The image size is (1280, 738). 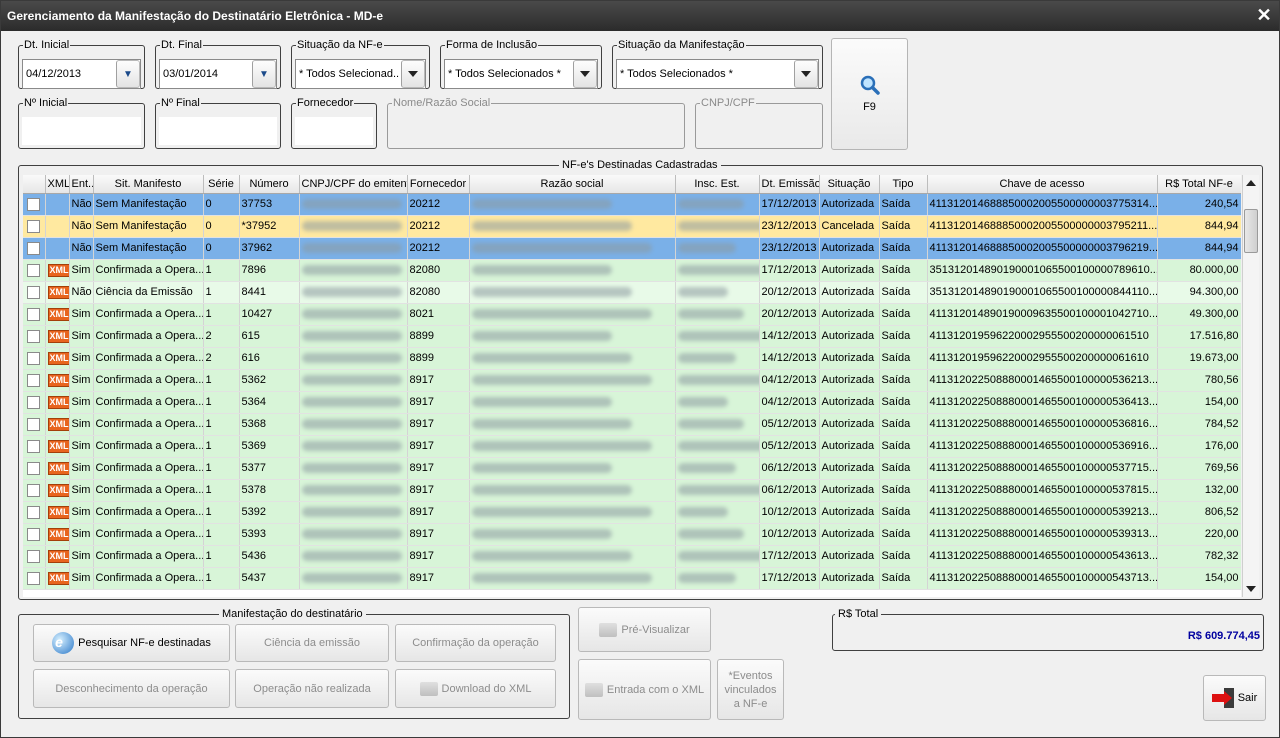 I want to click on cell-serie: 0, so click(x=221, y=248).